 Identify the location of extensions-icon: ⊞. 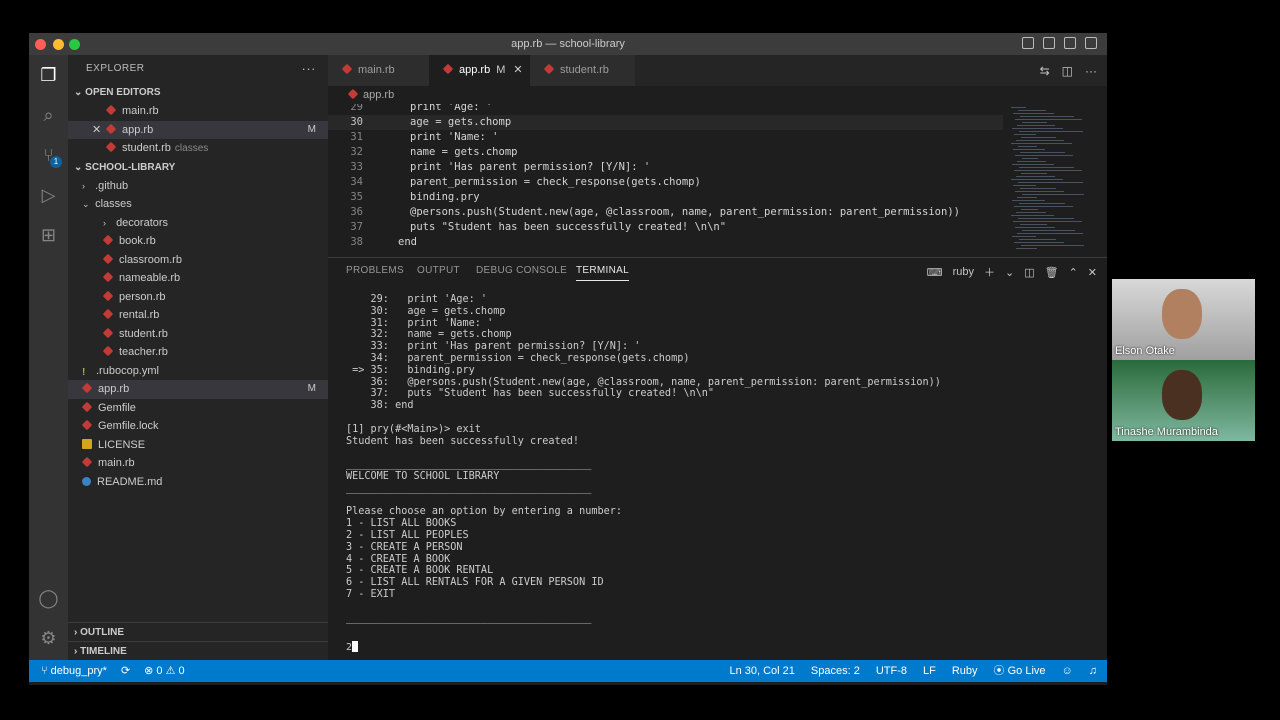
(48, 235).